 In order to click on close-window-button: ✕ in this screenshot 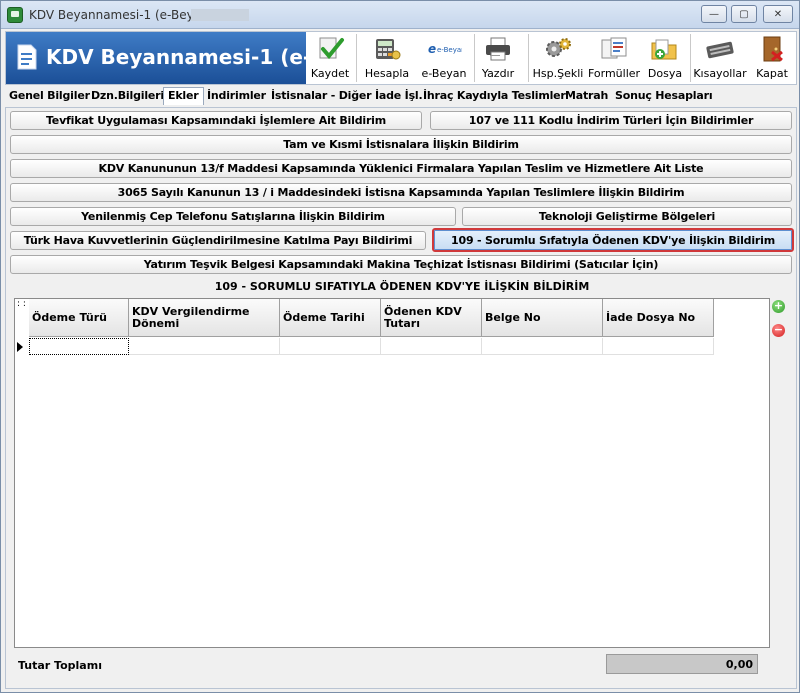, I will do `click(778, 14)`.